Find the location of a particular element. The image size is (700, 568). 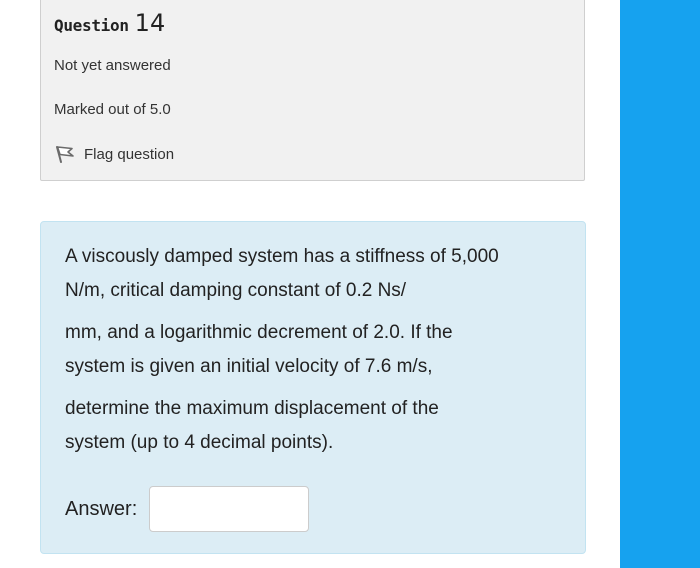

flag-question-button: Flag question is located at coordinates (114, 154).